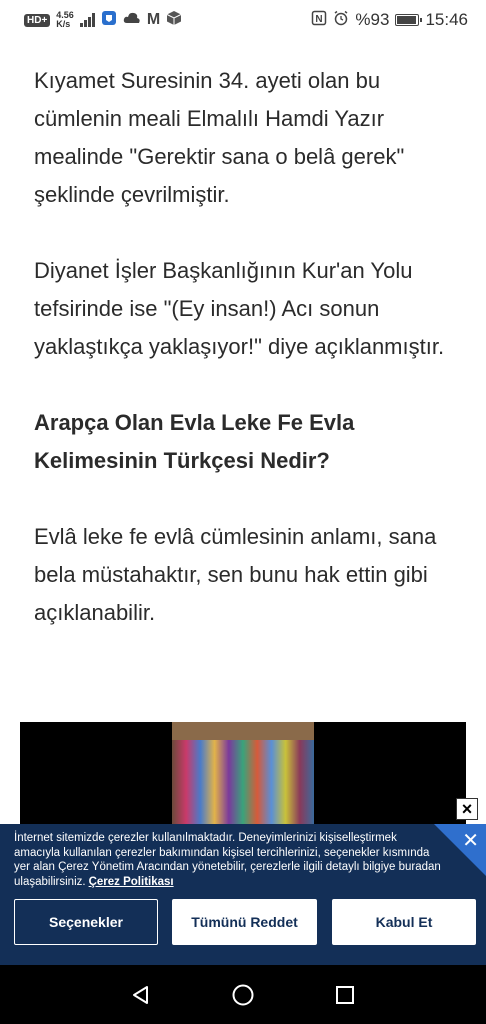 The image size is (486, 1024). What do you see at coordinates (63, 24) in the screenshot?
I see `network-speed-unit: K/s` at bounding box center [63, 24].